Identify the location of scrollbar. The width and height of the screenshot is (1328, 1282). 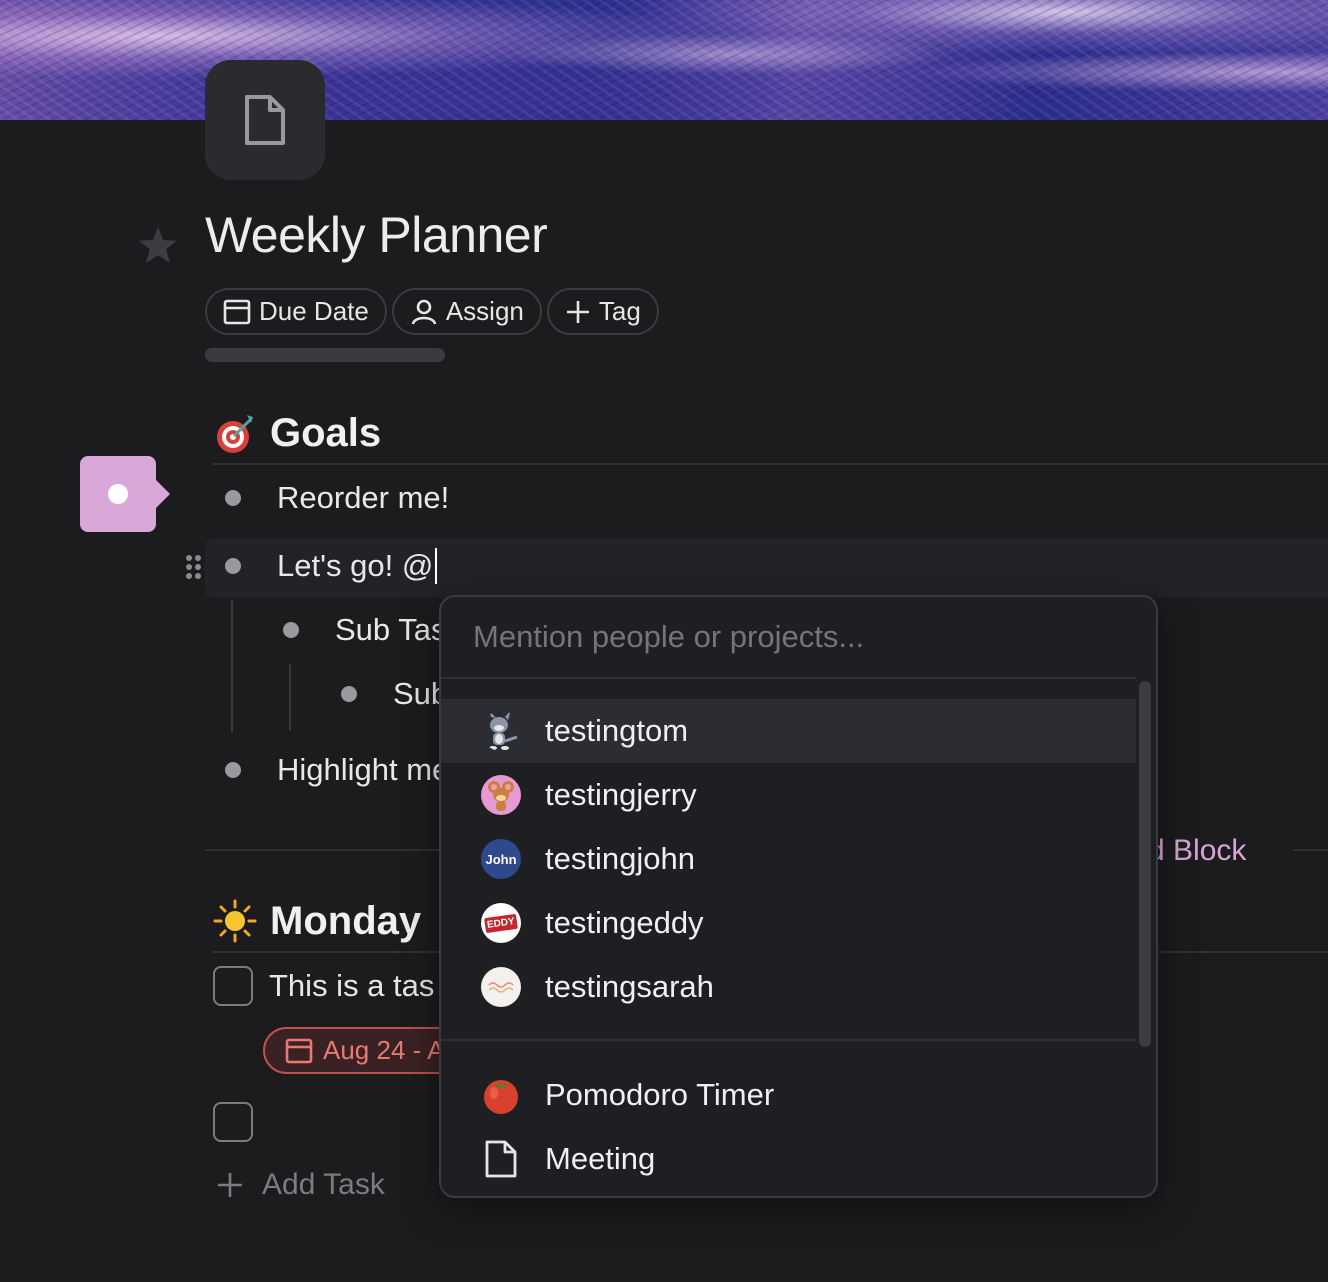
(1145, 864).